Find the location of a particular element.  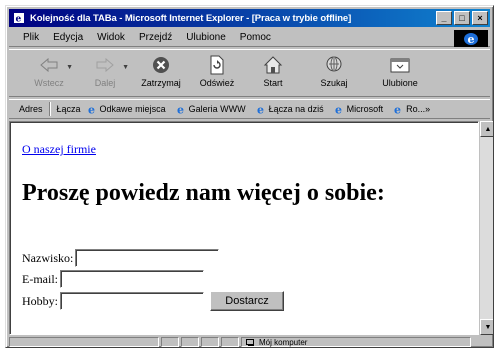

forward-button: Dalej ▼ is located at coordinates (105, 71).